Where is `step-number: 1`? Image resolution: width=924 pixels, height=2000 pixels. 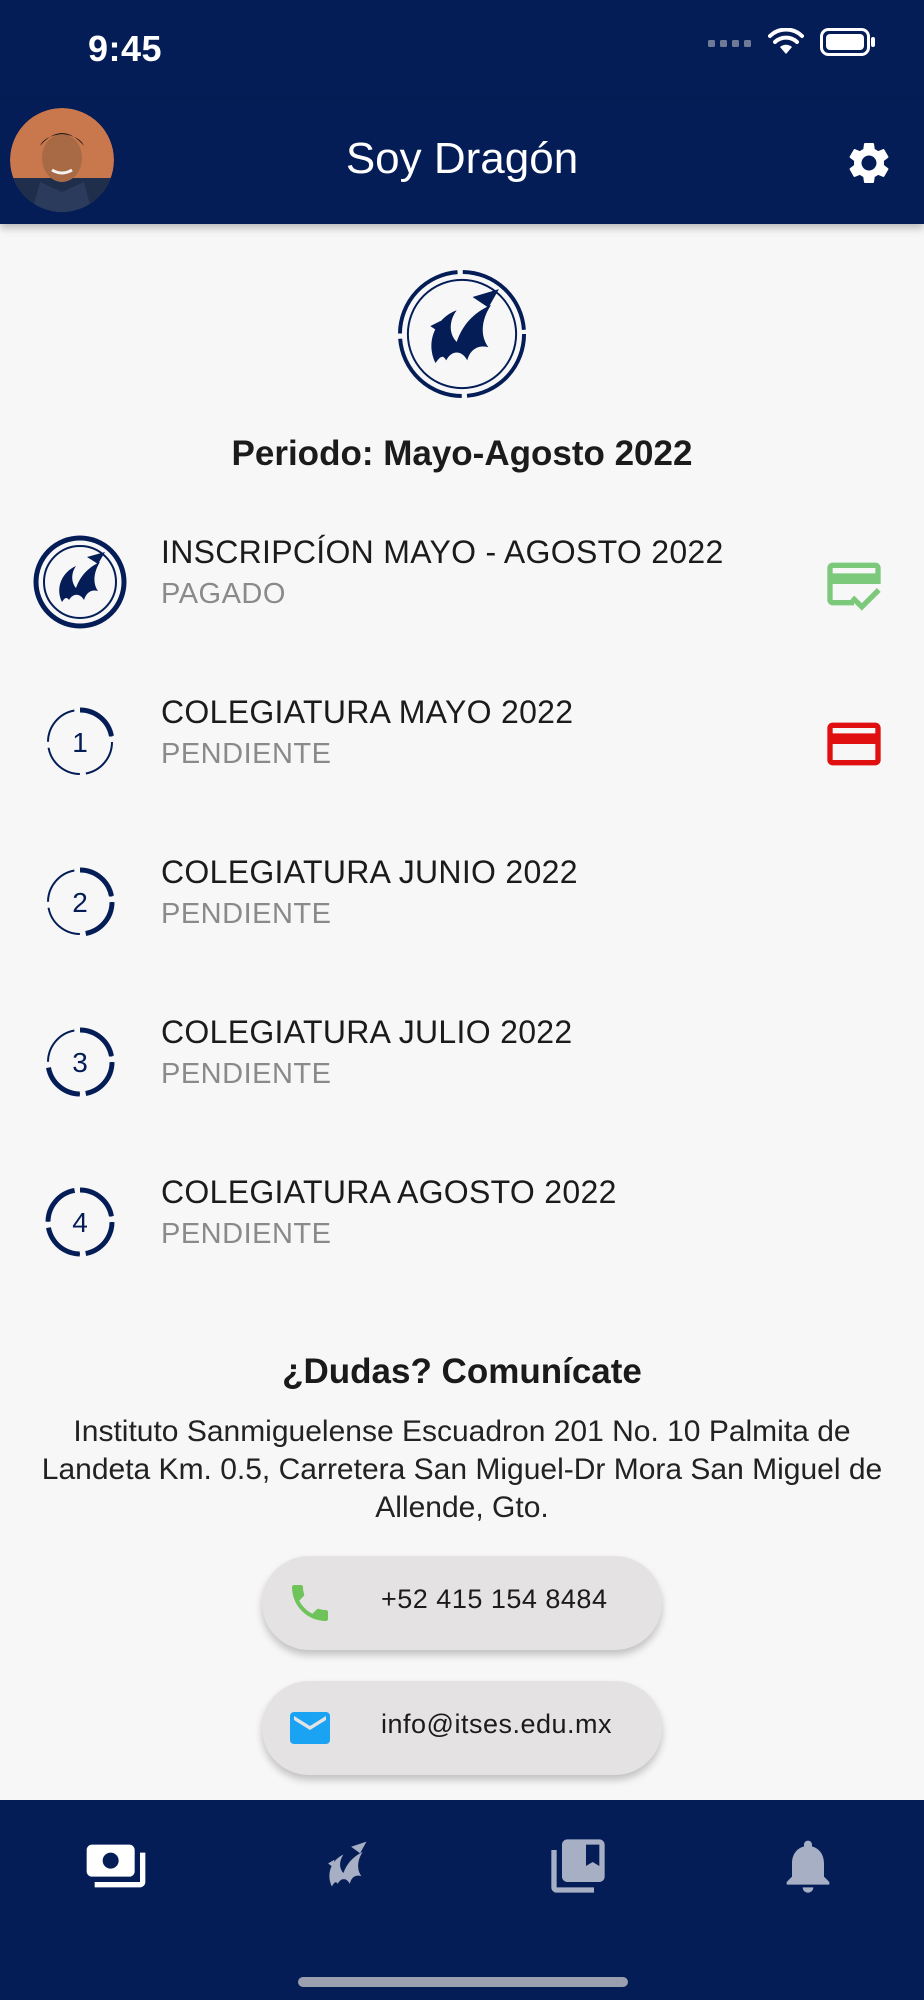 step-number: 1 is located at coordinates (80, 742).